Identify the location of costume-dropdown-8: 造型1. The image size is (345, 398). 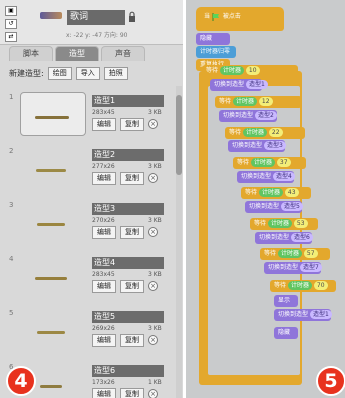
(320, 314).